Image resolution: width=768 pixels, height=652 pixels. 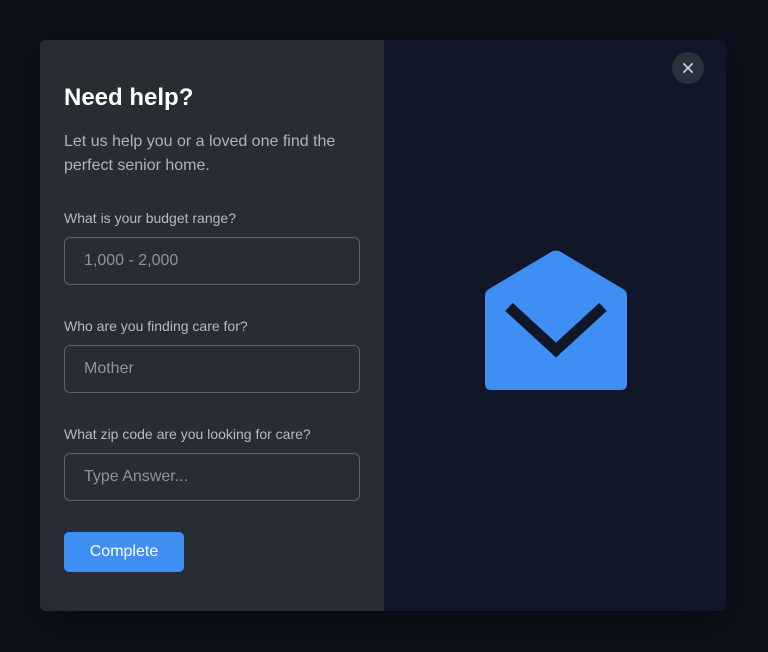 I want to click on care-for-input, so click(x=212, y=369).